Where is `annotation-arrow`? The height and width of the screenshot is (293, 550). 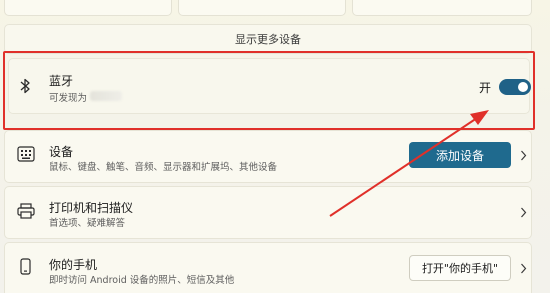
annotation-arrow is located at coordinates (409, 163).